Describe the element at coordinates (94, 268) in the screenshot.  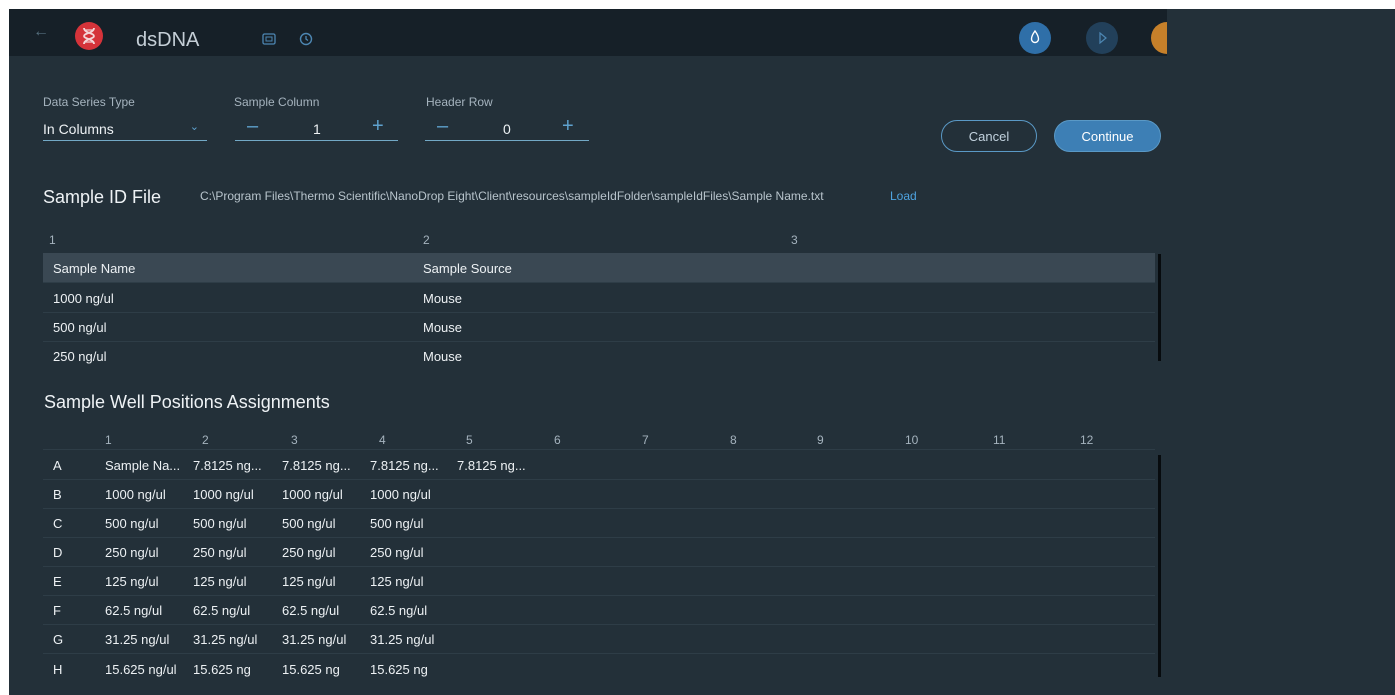
I see `table-cell: Sample Name` at that location.